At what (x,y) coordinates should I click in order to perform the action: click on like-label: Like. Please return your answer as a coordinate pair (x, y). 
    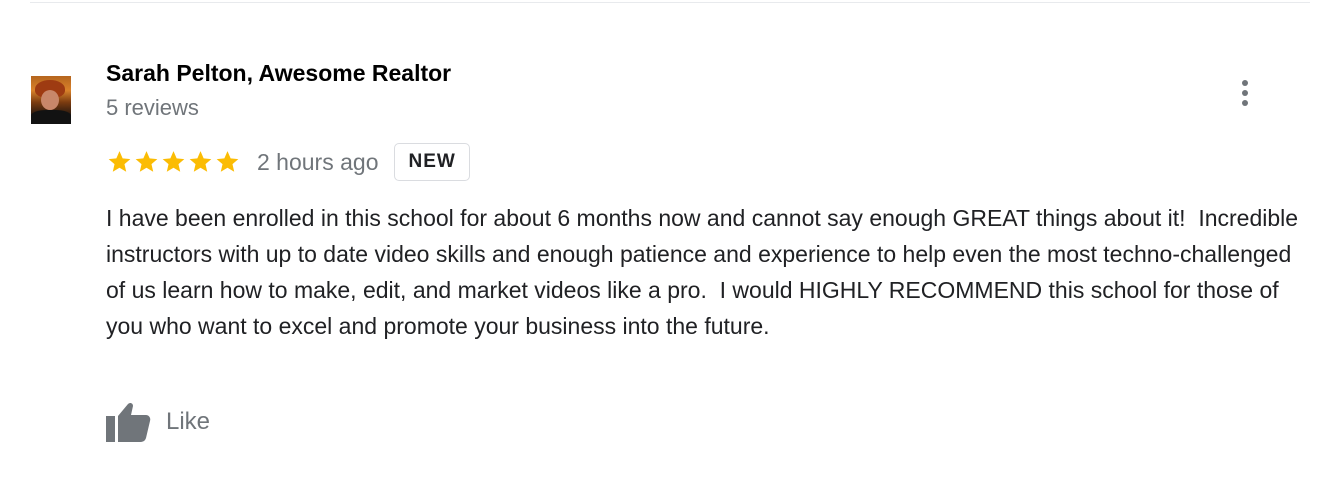
    Looking at the image, I should click on (188, 421).